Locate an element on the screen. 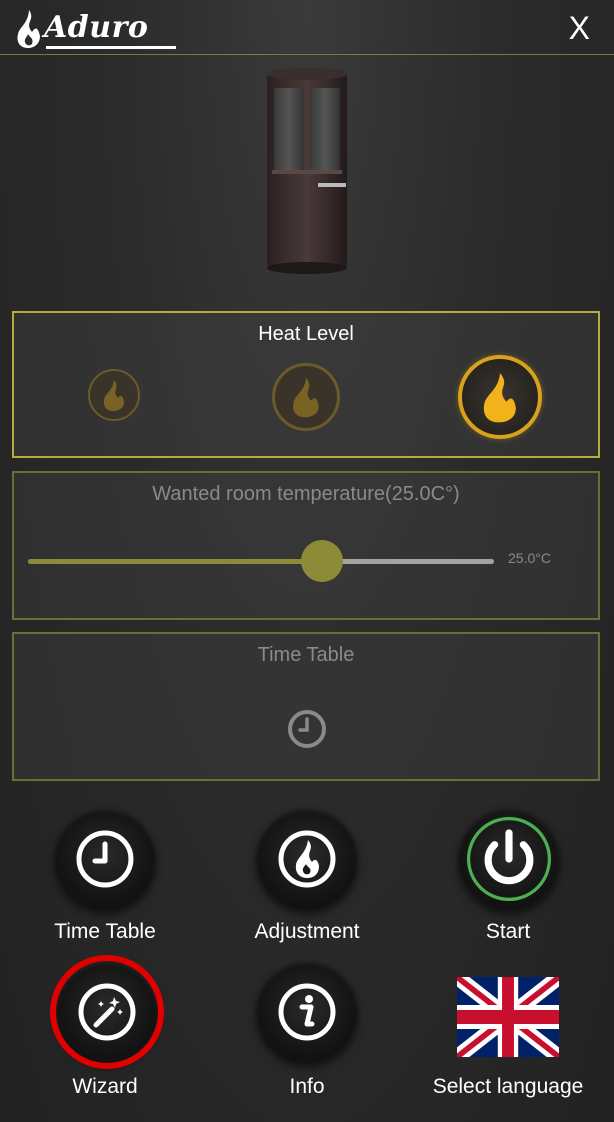  wizard-highlight-ring is located at coordinates (107, 1012).